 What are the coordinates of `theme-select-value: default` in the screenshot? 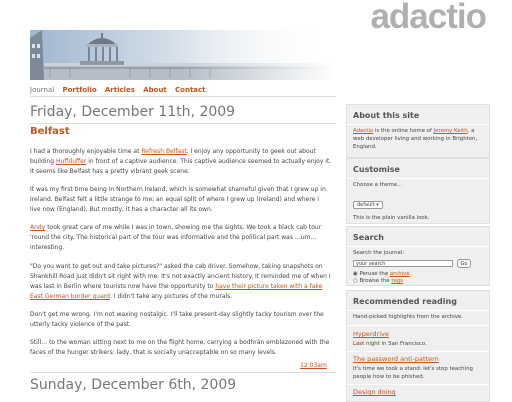 It's located at (366, 205).